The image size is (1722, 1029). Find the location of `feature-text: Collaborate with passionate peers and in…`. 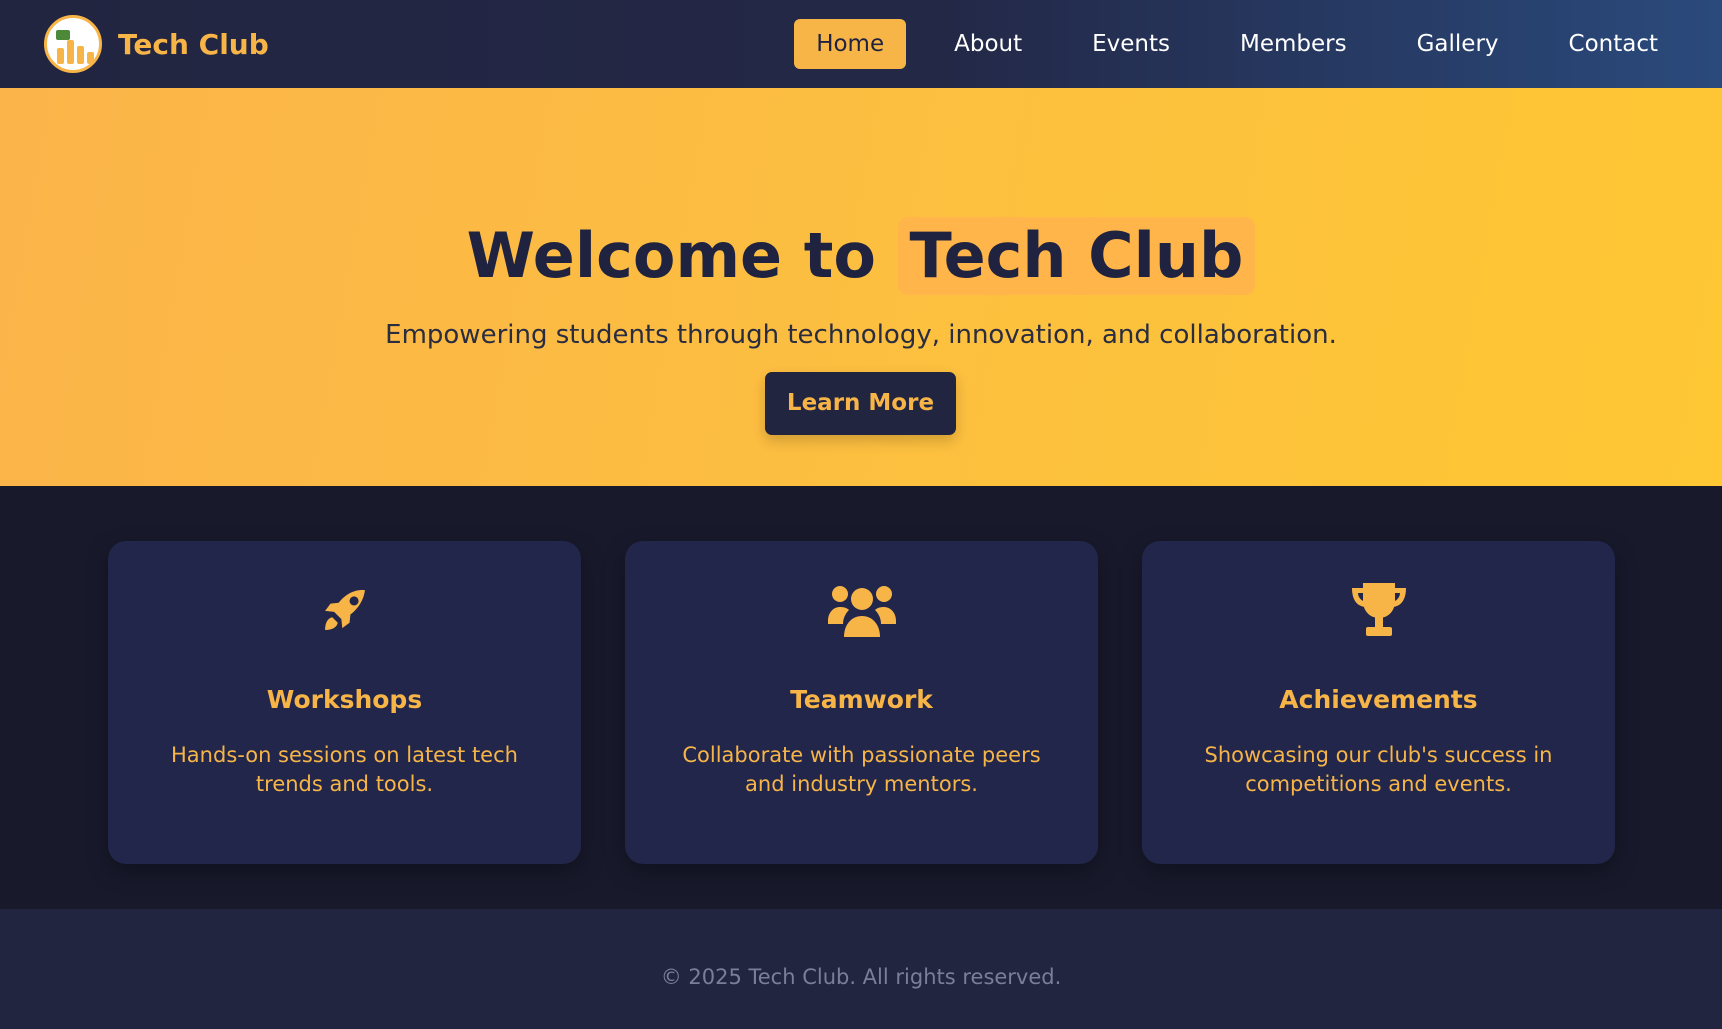

feature-text: Collaborate with passionate peers and in… is located at coordinates (861, 769).